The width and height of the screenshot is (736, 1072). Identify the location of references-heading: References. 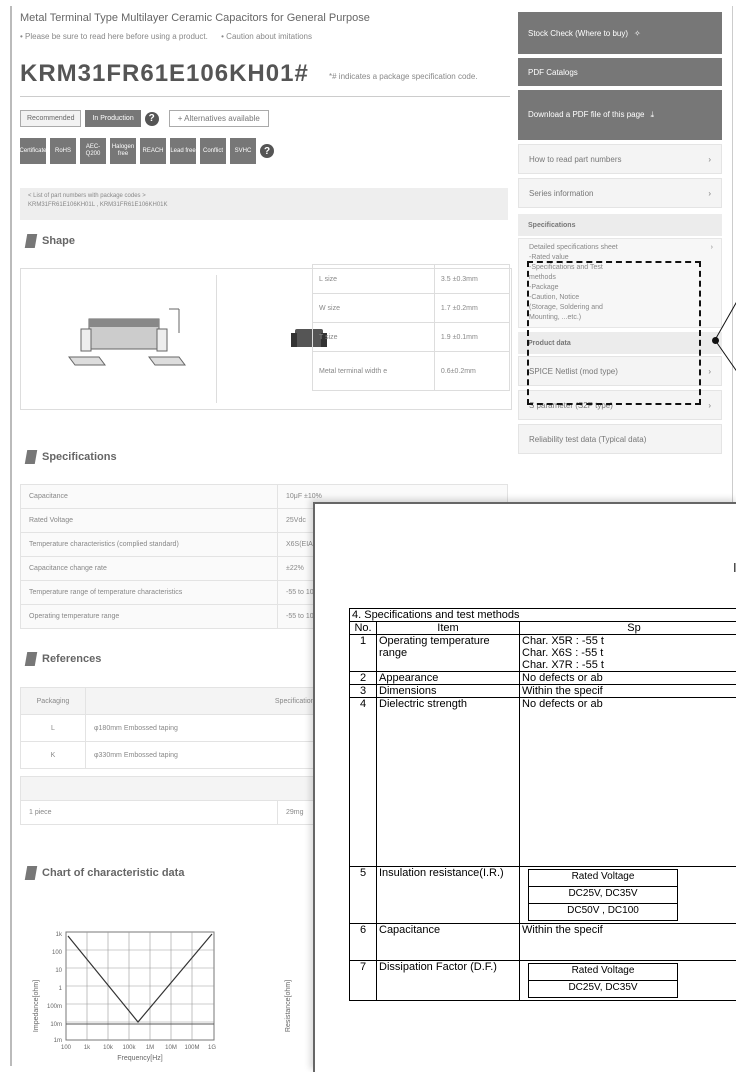
(63, 659).